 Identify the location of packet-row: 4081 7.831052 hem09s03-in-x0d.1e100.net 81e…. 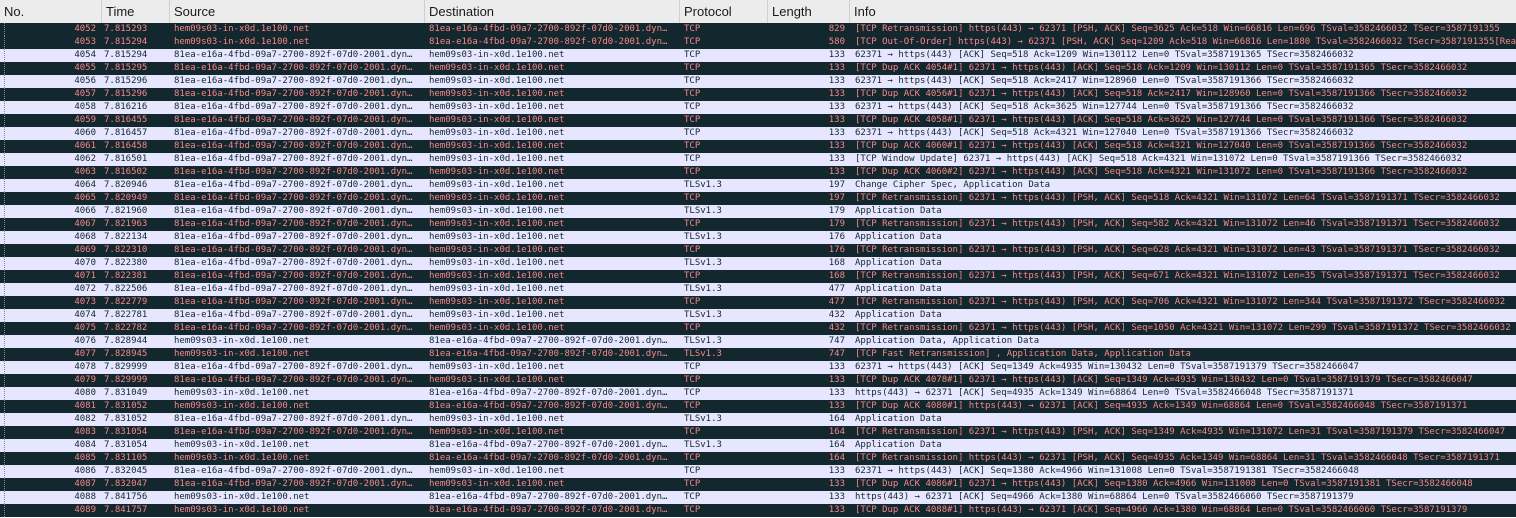
(758, 406).